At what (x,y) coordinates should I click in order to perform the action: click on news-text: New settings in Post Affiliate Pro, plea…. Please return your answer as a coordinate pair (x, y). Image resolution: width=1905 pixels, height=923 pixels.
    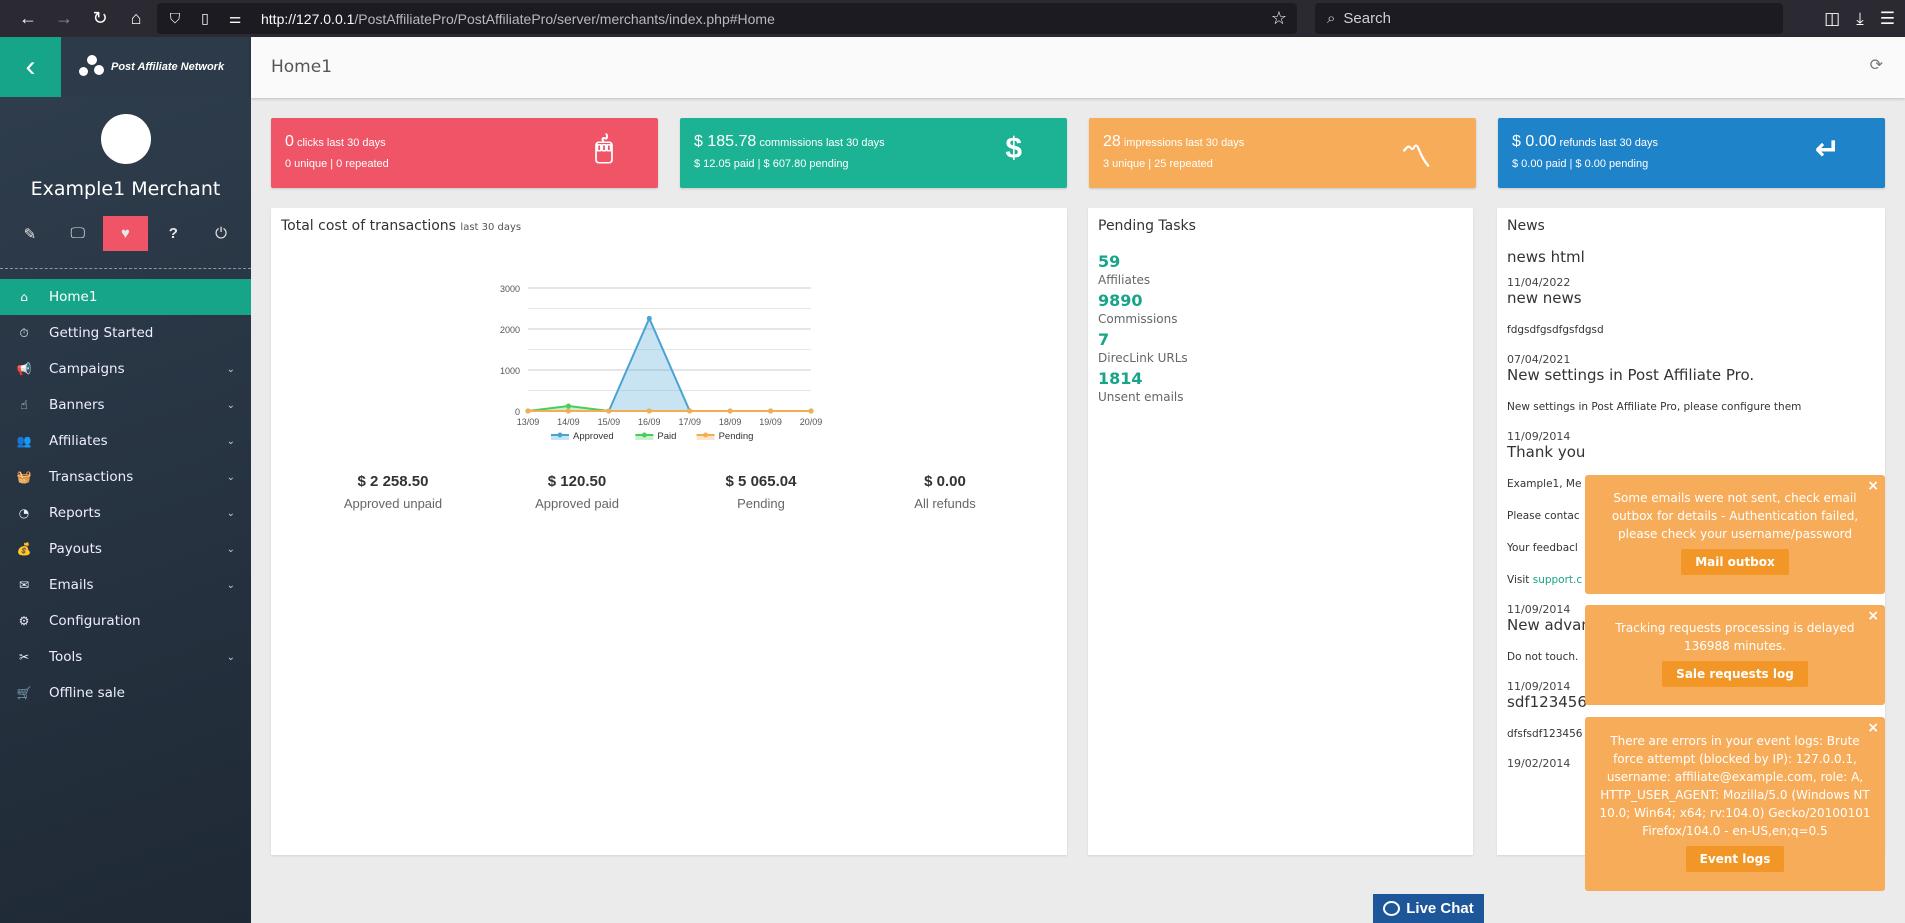
    Looking at the image, I should click on (1691, 407).